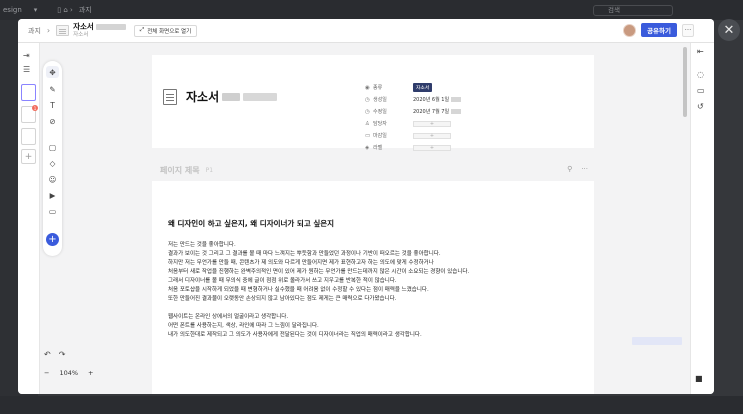 The height and width of the screenshot is (414, 743). What do you see at coordinates (380, 100) in the screenshot?
I see `property-label: 생성일` at bounding box center [380, 100].